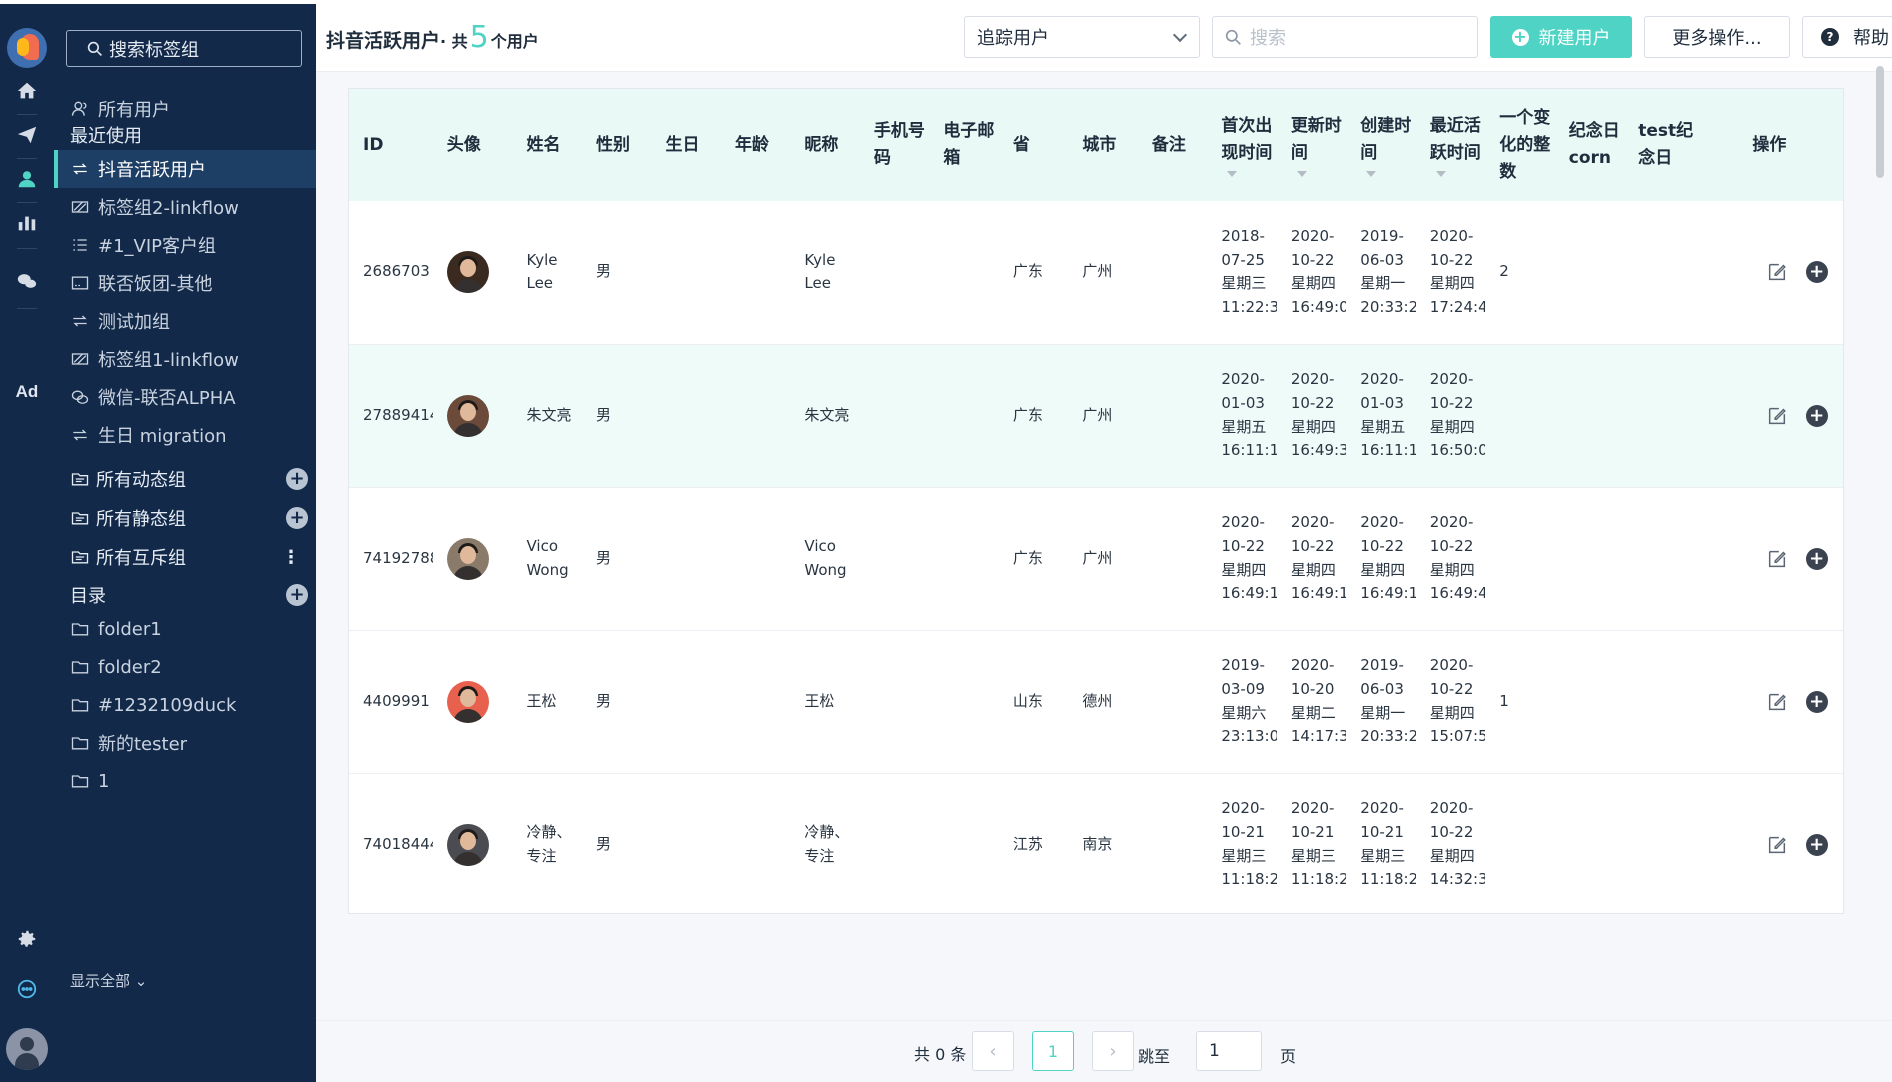  Describe the element at coordinates (185, 435) in the screenshot. I see `sidebar-item-recent-7: 生日 migration` at that location.